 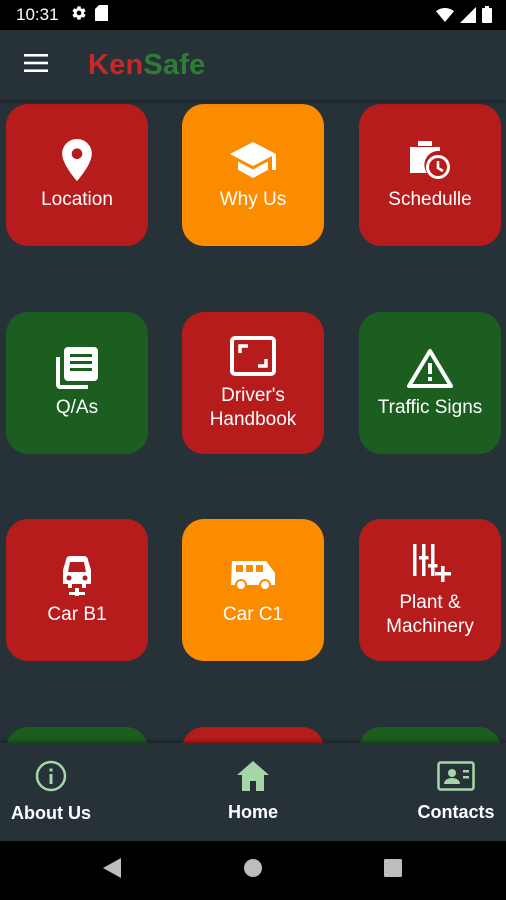 What do you see at coordinates (77, 199) in the screenshot?
I see `tile-label: Location` at bounding box center [77, 199].